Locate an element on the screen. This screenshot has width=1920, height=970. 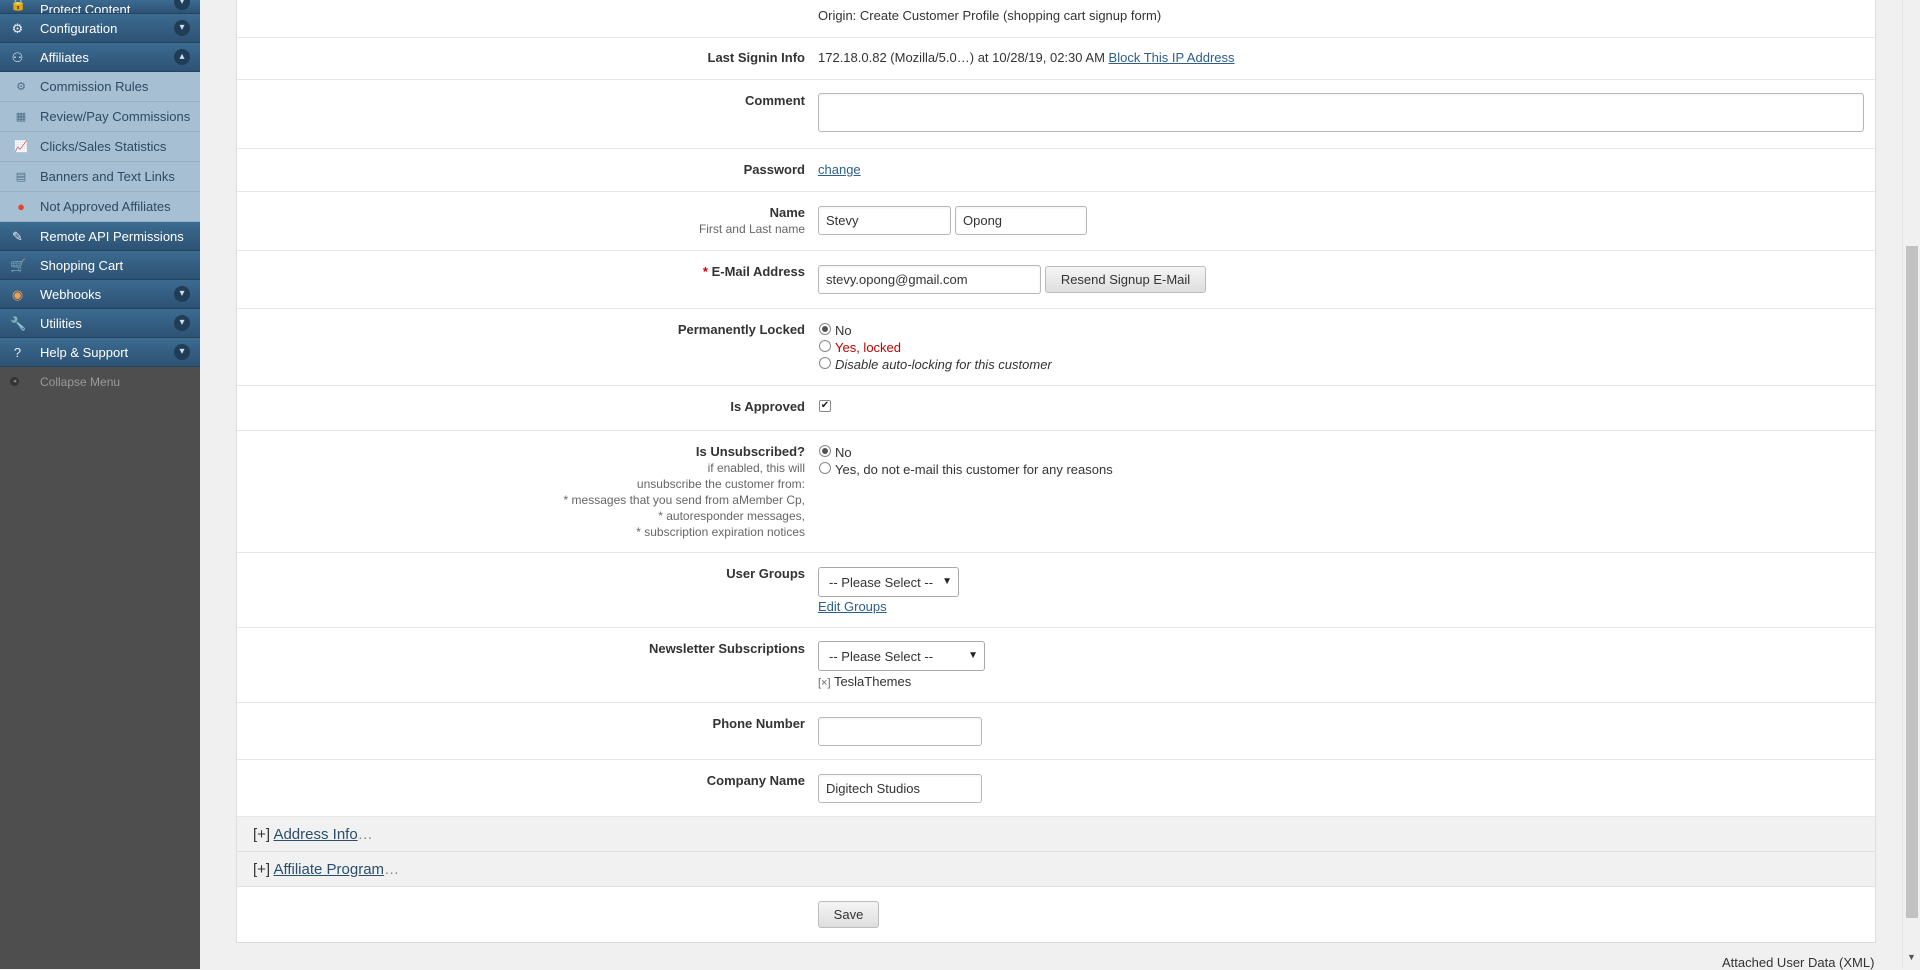
menu-item-protect-content: 🔒 Protect Content ▾ is located at coordinates (100, 7).